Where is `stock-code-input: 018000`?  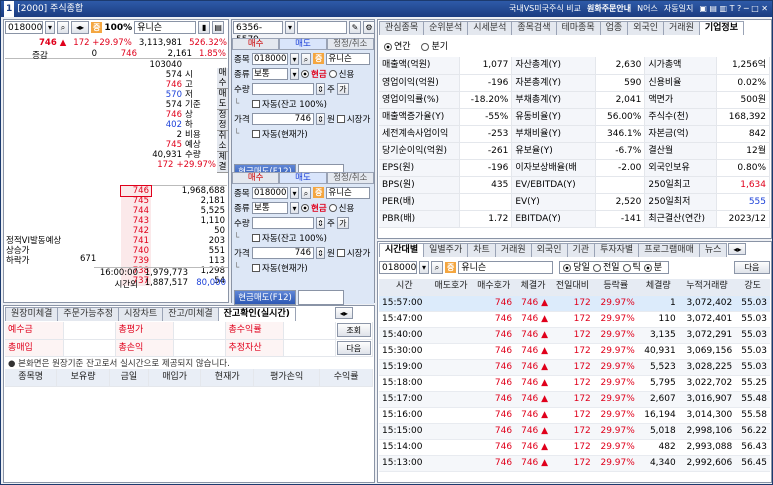 stock-code-input: 018000 is located at coordinates (24, 27).